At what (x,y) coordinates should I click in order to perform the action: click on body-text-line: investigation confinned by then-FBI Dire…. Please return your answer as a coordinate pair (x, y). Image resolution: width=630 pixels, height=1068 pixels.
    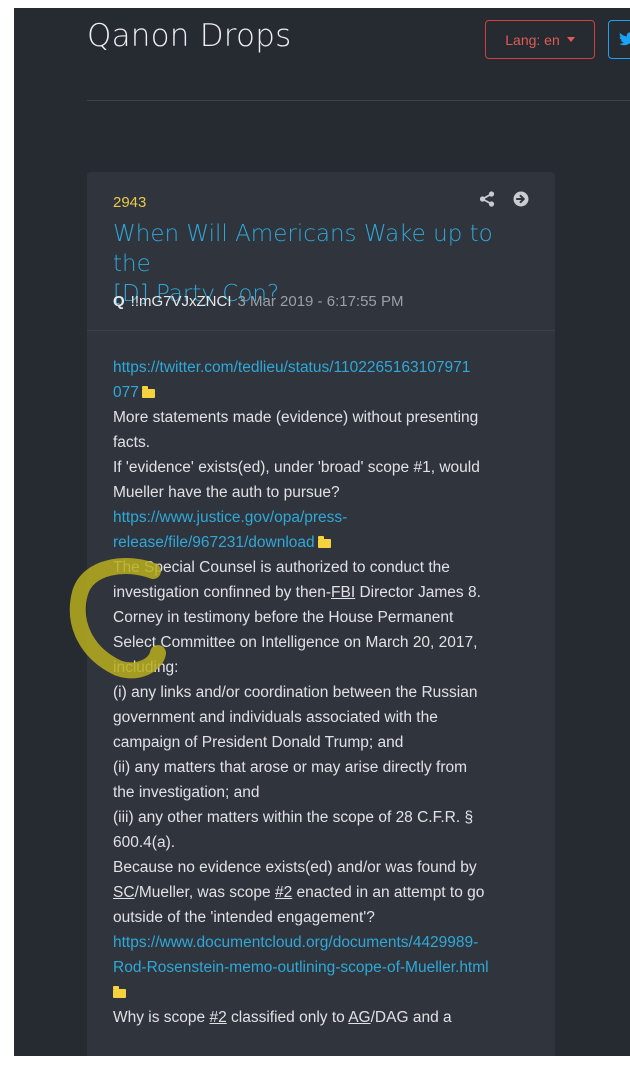
    Looking at the image, I should click on (323, 592).